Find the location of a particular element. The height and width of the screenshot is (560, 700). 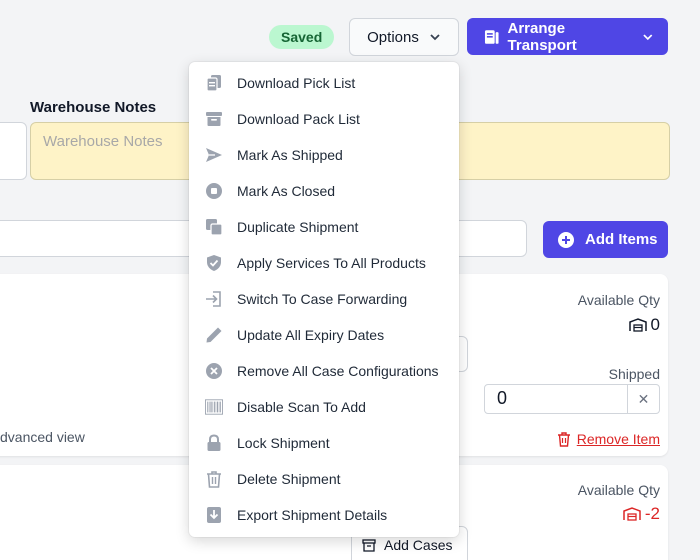

menu-item-label: Disable Scan To Add is located at coordinates (301, 407).